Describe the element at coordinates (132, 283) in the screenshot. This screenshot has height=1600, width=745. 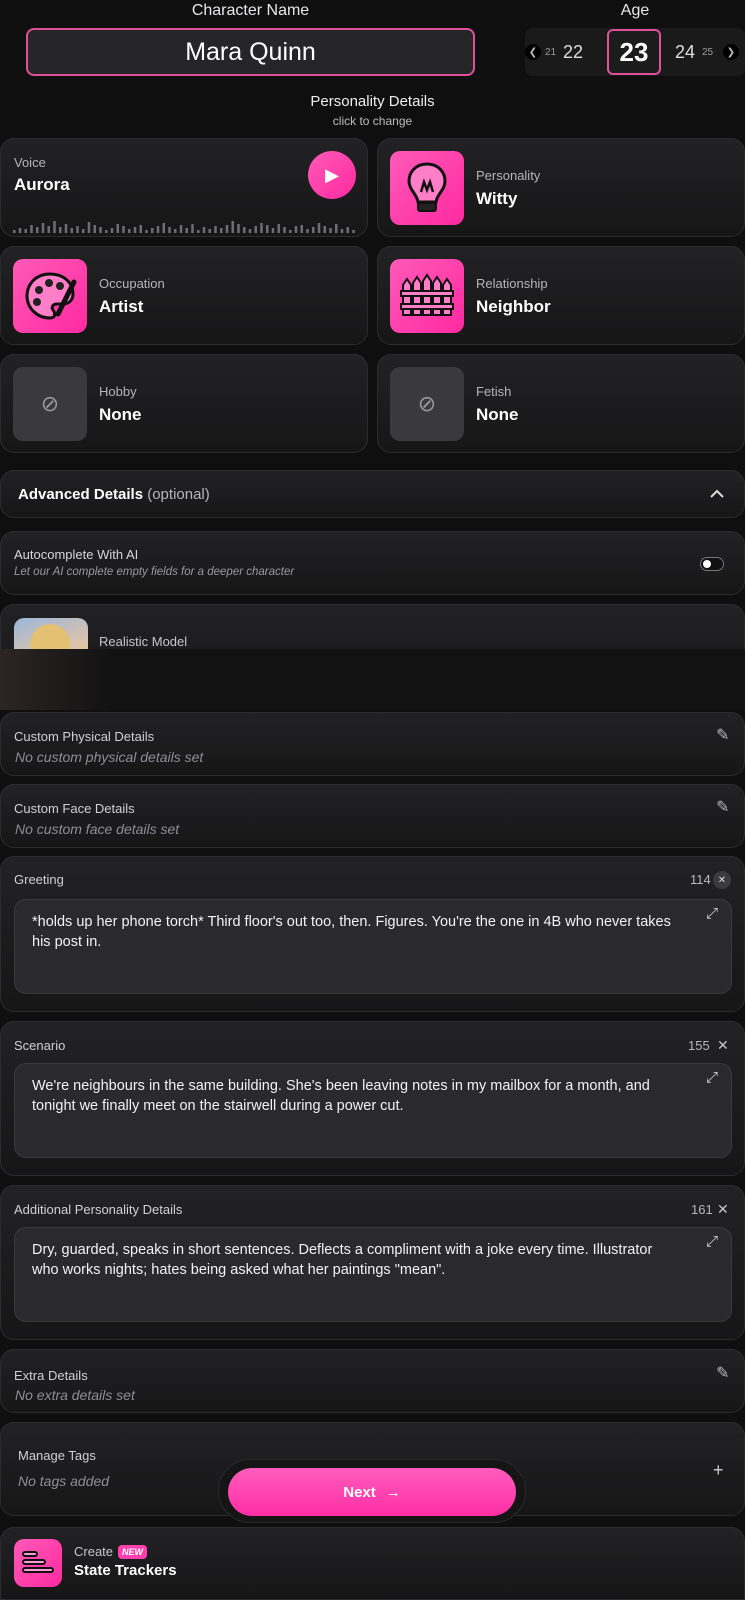
I see `occupation-label: Occupation` at that location.